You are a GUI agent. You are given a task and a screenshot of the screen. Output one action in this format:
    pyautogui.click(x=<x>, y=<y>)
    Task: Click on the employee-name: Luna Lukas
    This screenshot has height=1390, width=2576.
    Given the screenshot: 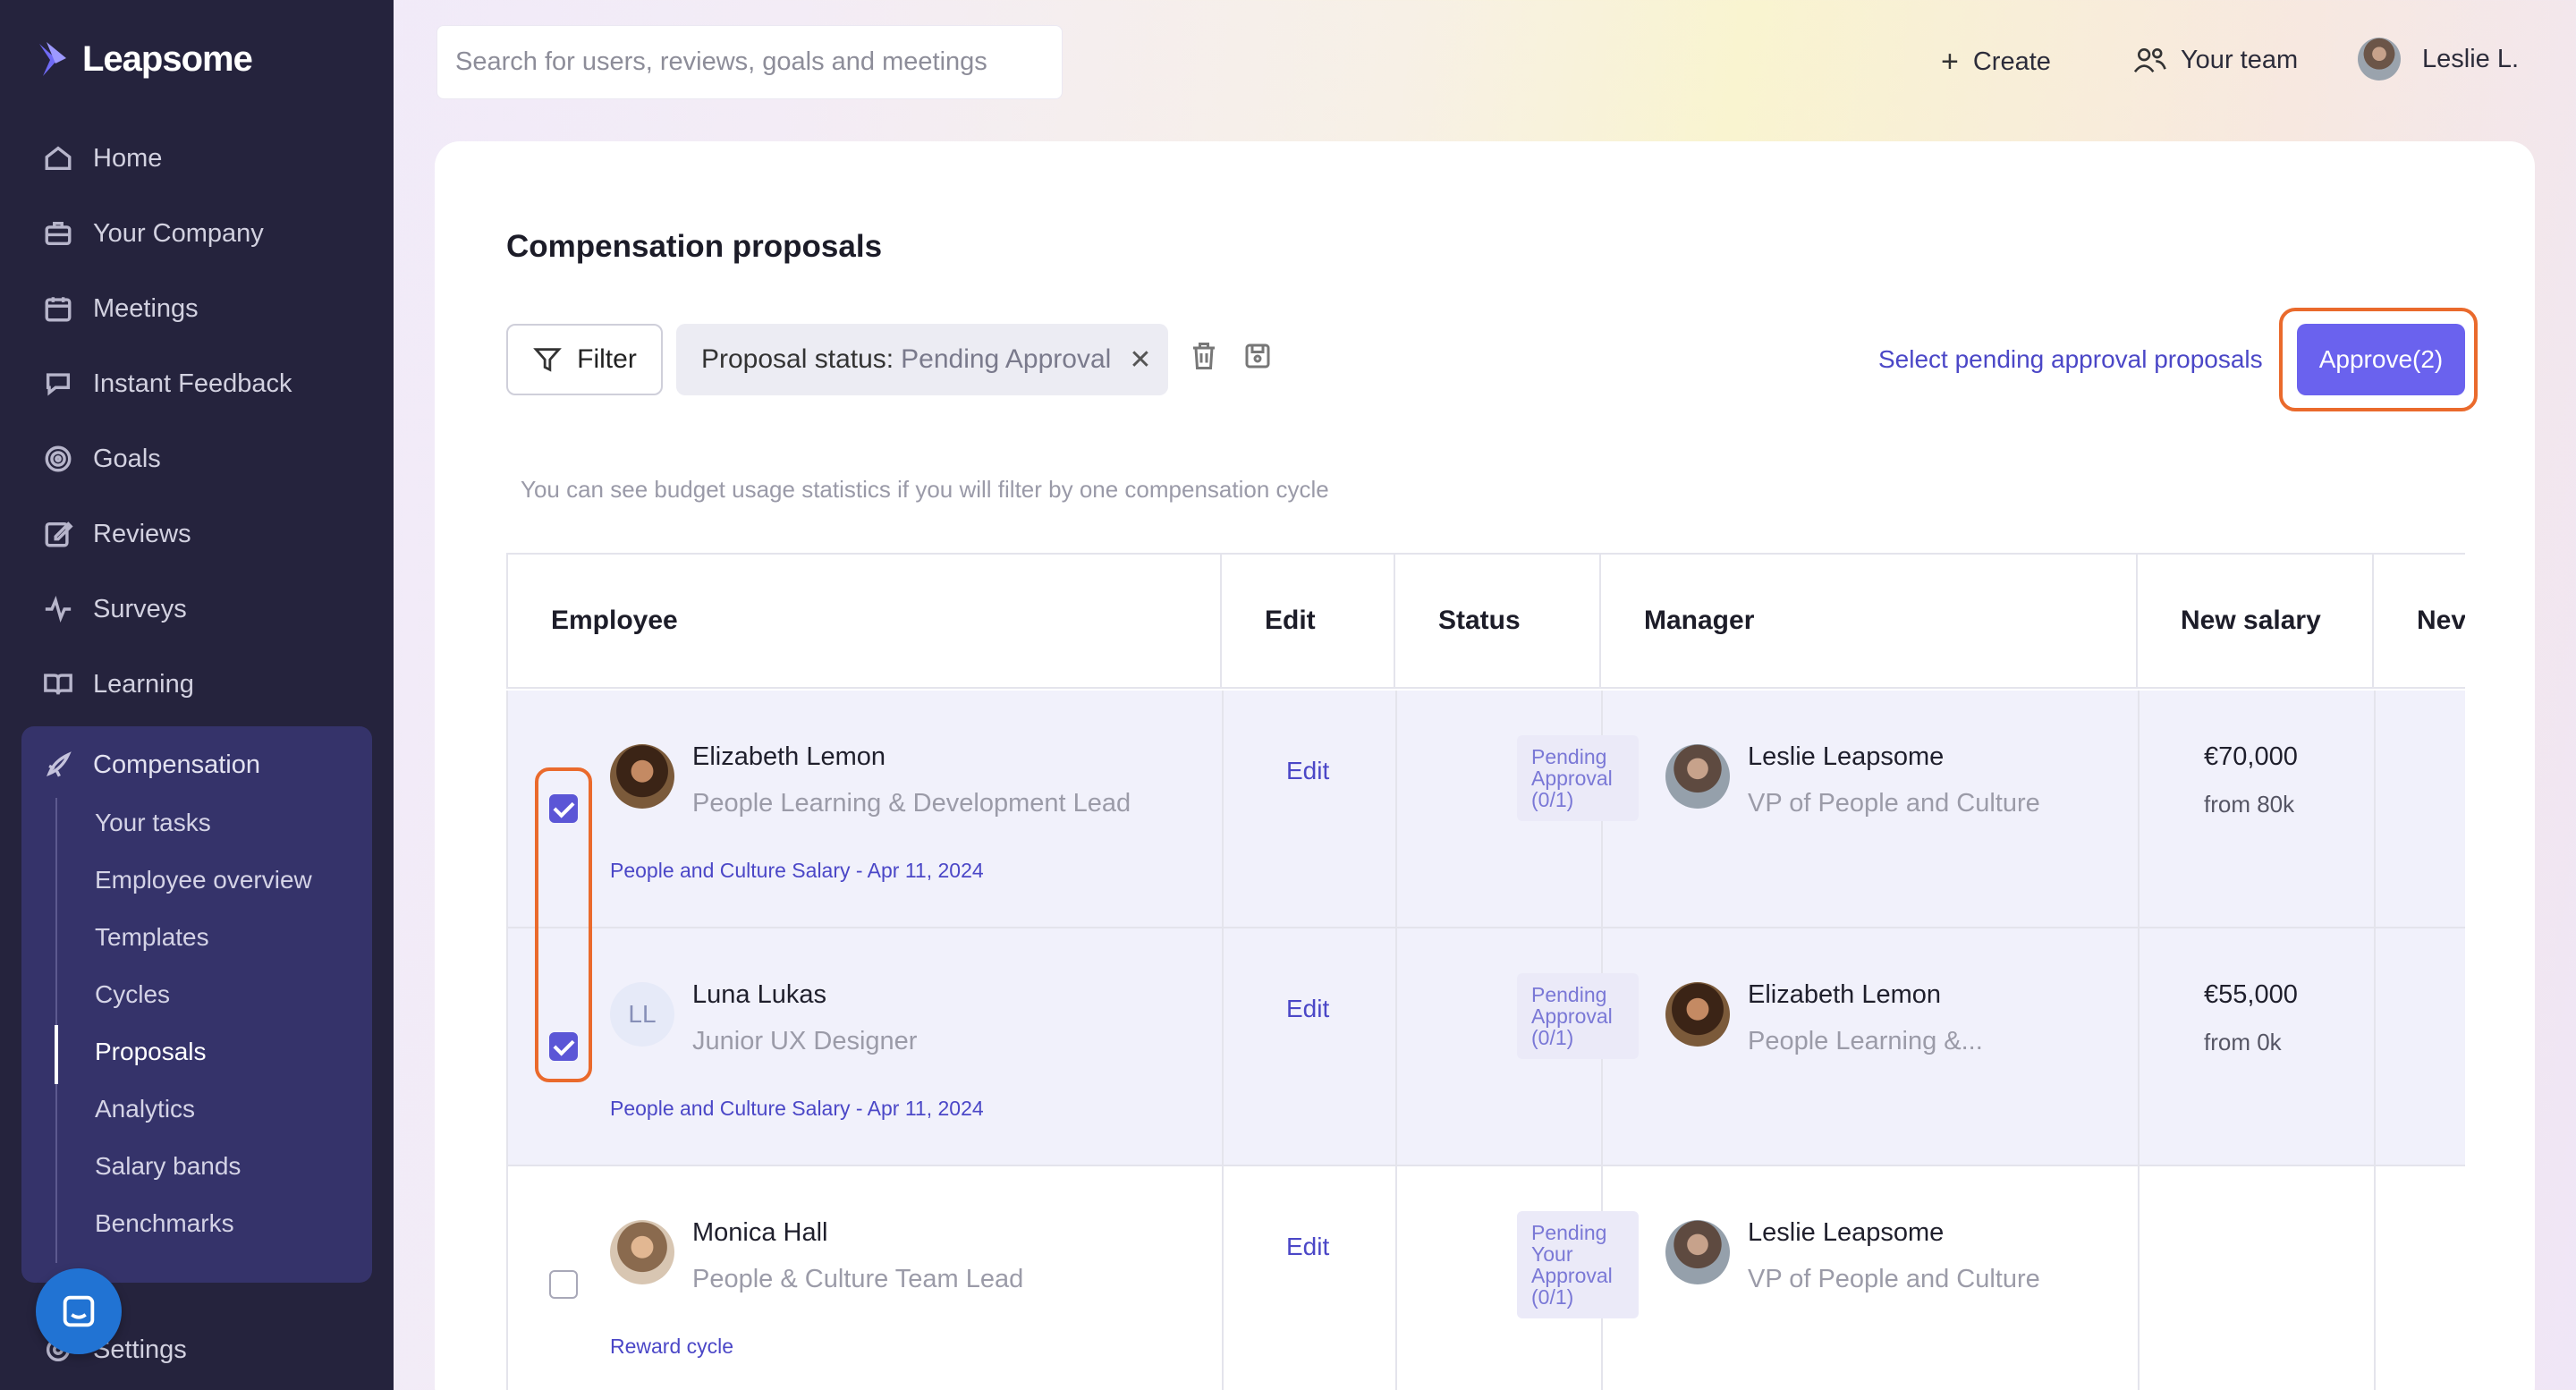 What is the action you would take?
    pyautogui.click(x=759, y=995)
    